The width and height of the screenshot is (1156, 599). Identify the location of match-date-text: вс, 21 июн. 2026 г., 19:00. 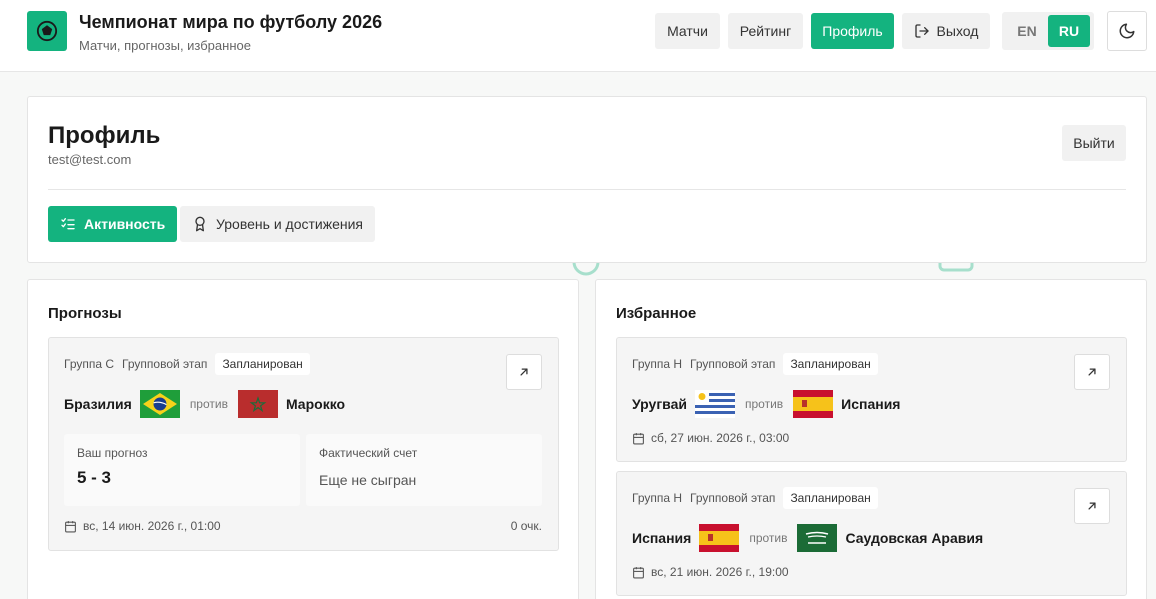
(720, 572).